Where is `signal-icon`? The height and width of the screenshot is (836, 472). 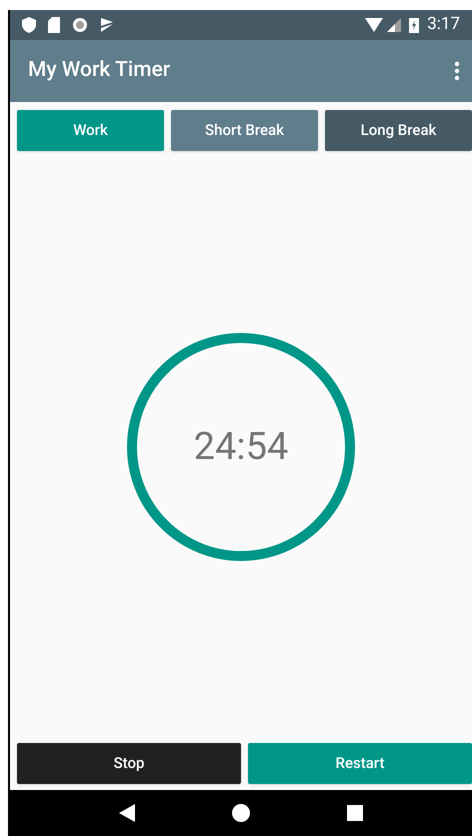 signal-icon is located at coordinates (394, 25).